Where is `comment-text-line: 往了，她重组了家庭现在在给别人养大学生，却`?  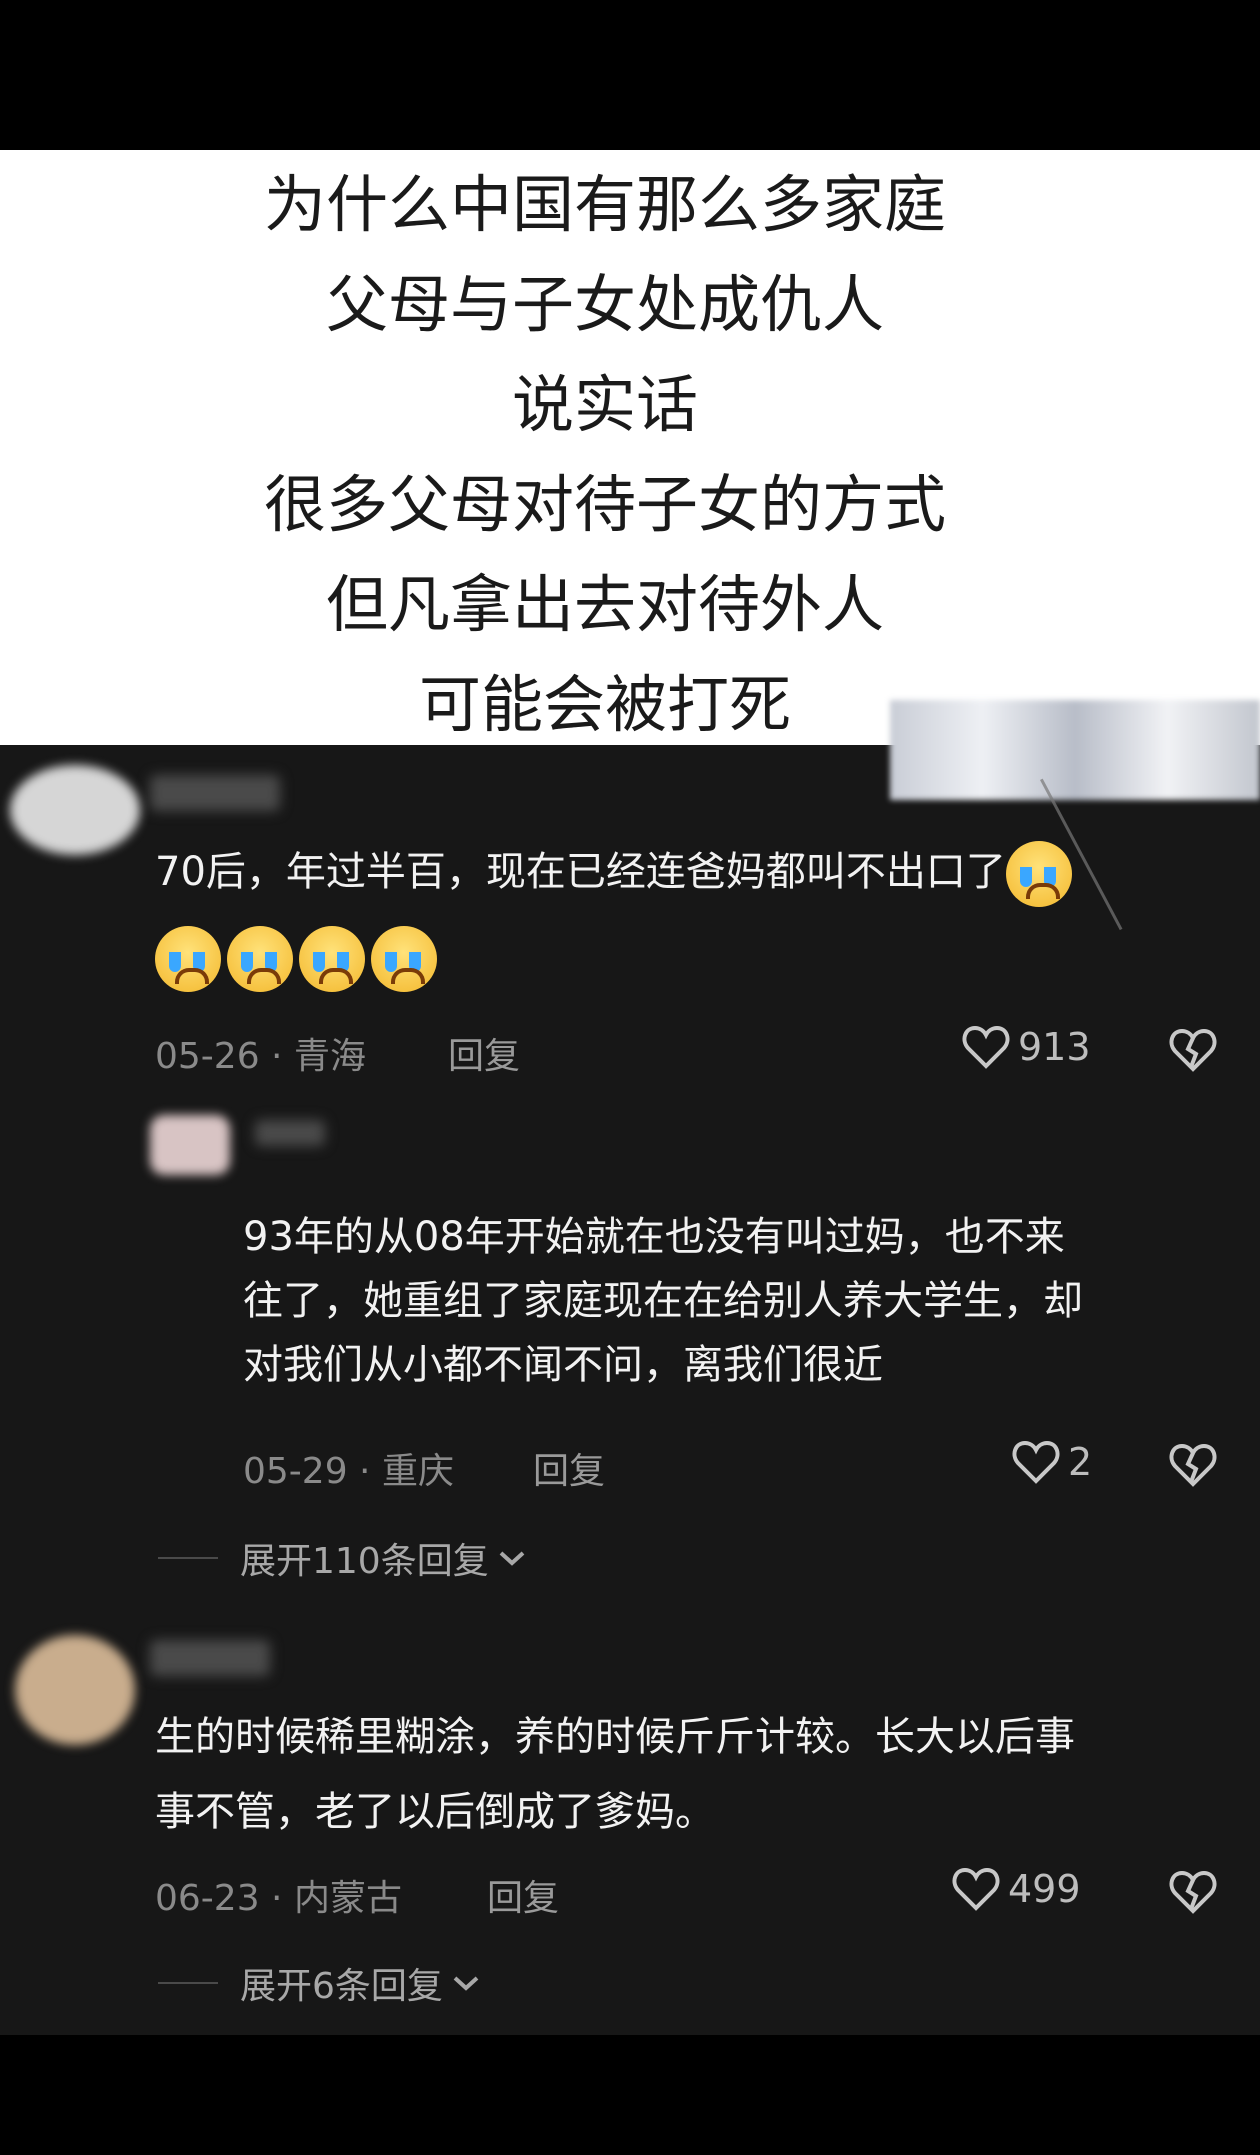 comment-text-line: 往了，她重组了家庭现在在给别人养大学生，却 is located at coordinates (663, 1301).